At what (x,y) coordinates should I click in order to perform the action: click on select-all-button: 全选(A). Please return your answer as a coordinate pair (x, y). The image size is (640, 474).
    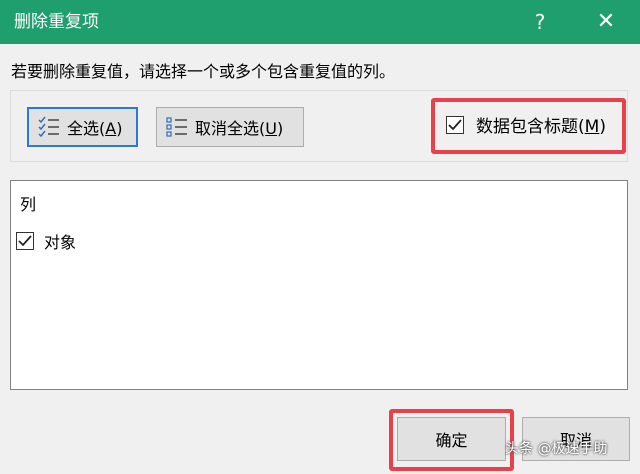
    Looking at the image, I should click on (82, 127).